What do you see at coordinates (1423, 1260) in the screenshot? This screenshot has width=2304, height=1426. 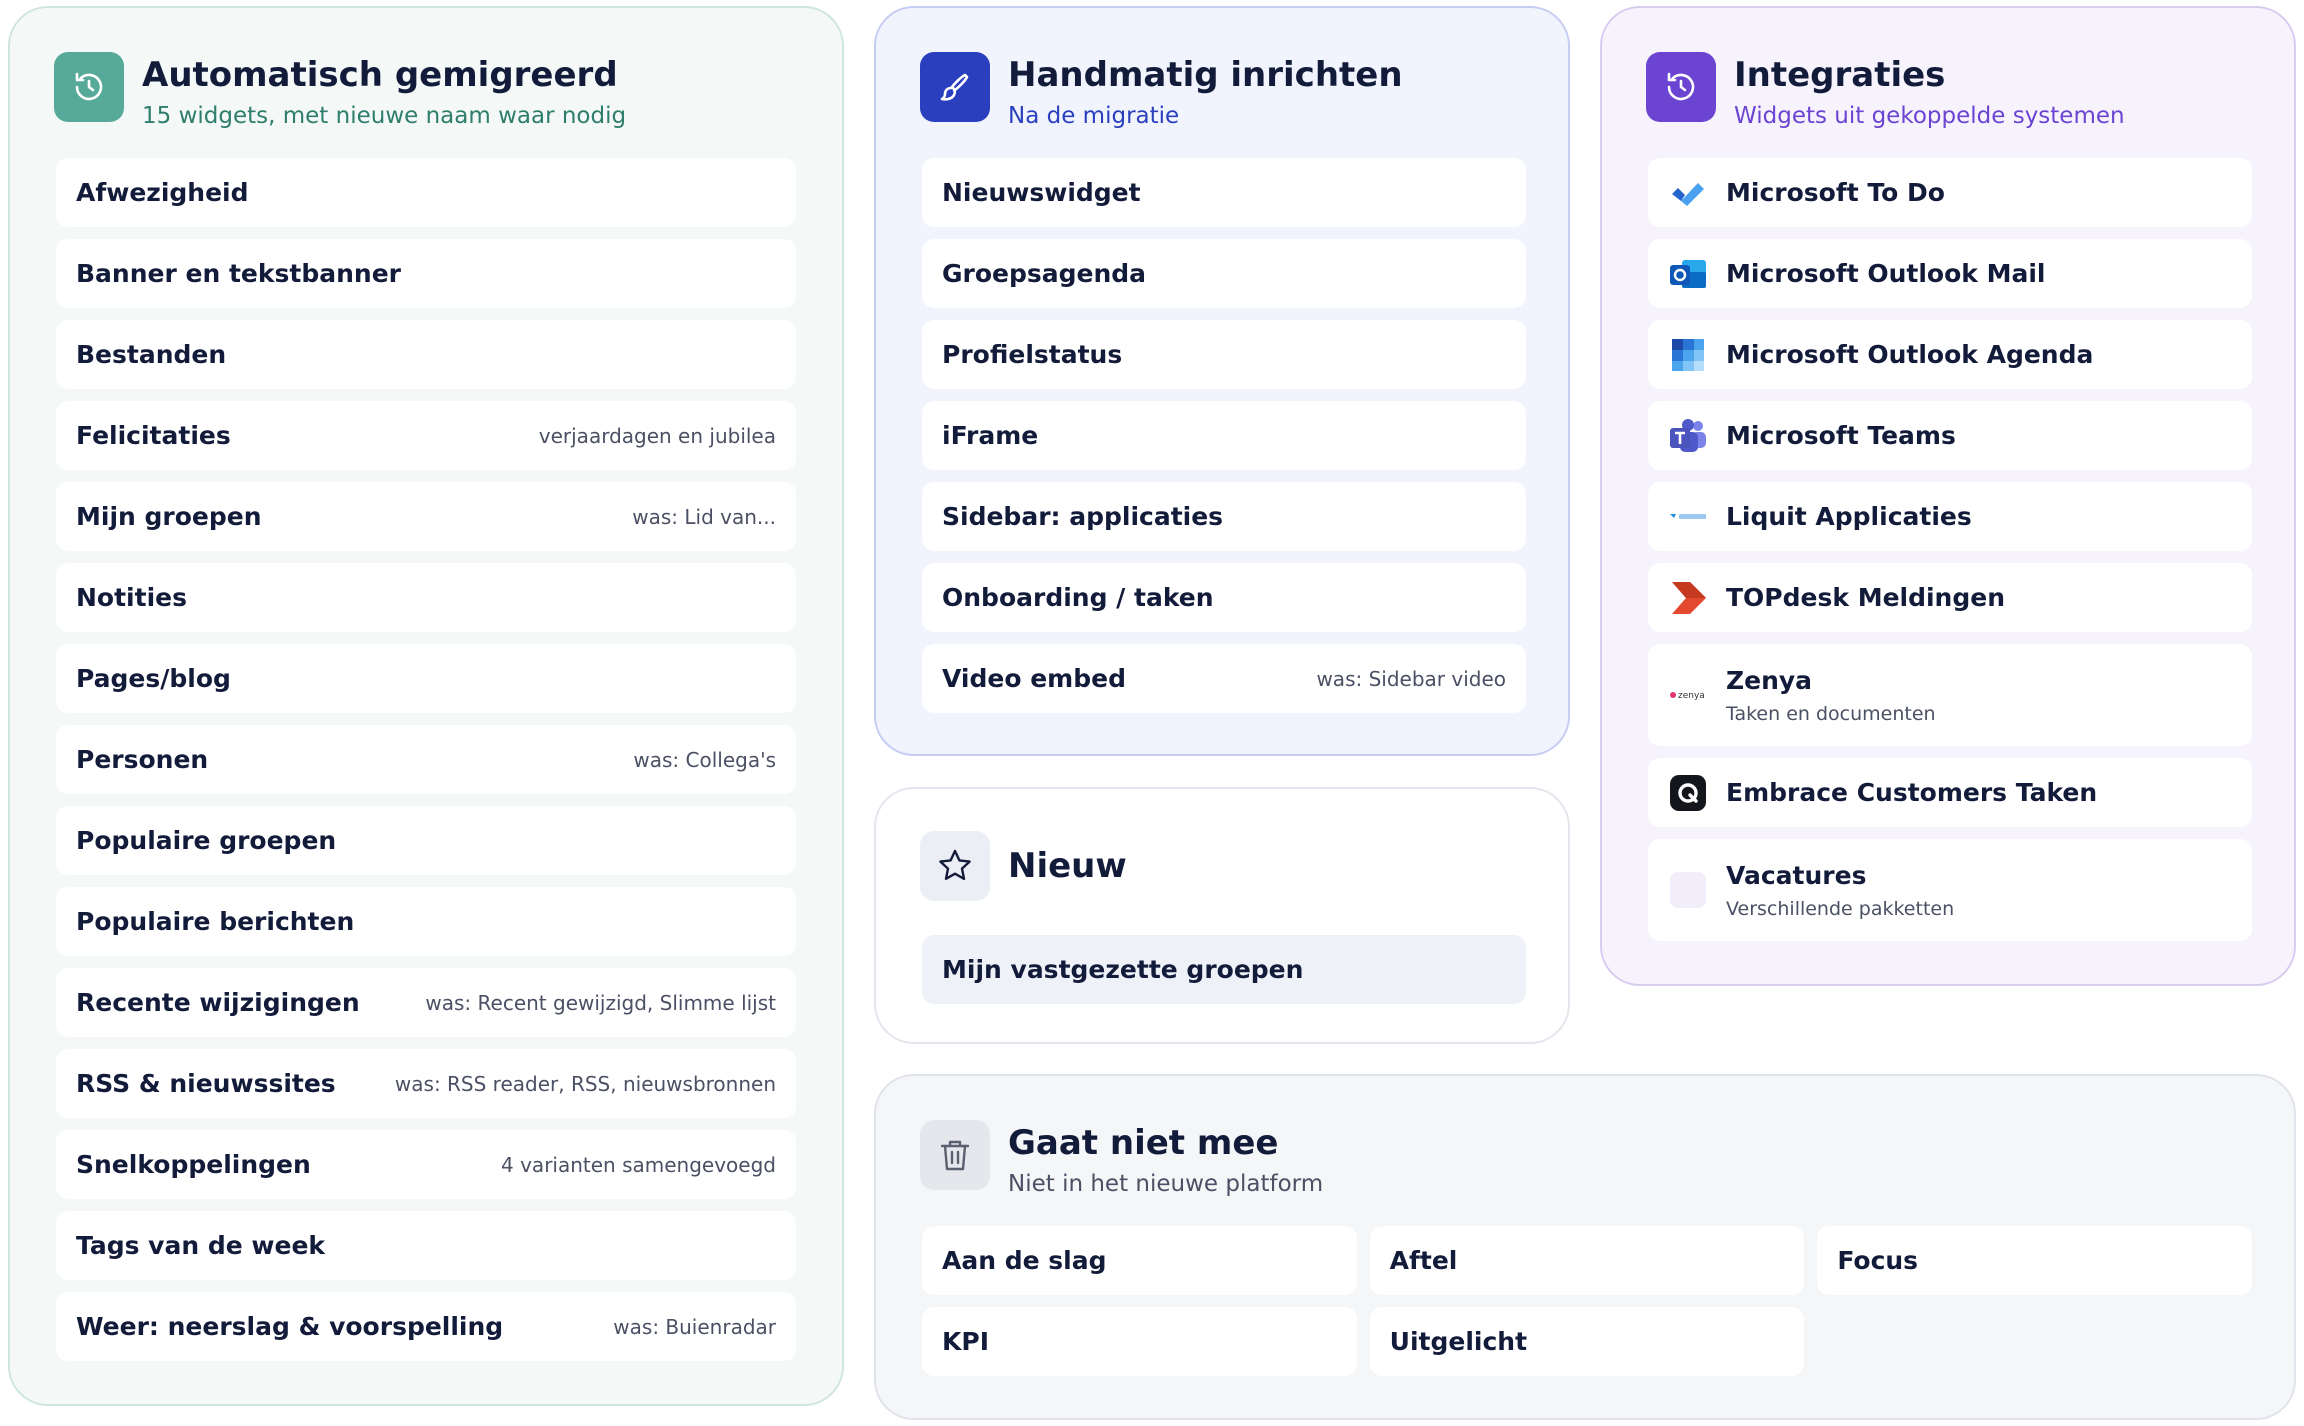 I see `item-label: Aftel` at bounding box center [1423, 1260].